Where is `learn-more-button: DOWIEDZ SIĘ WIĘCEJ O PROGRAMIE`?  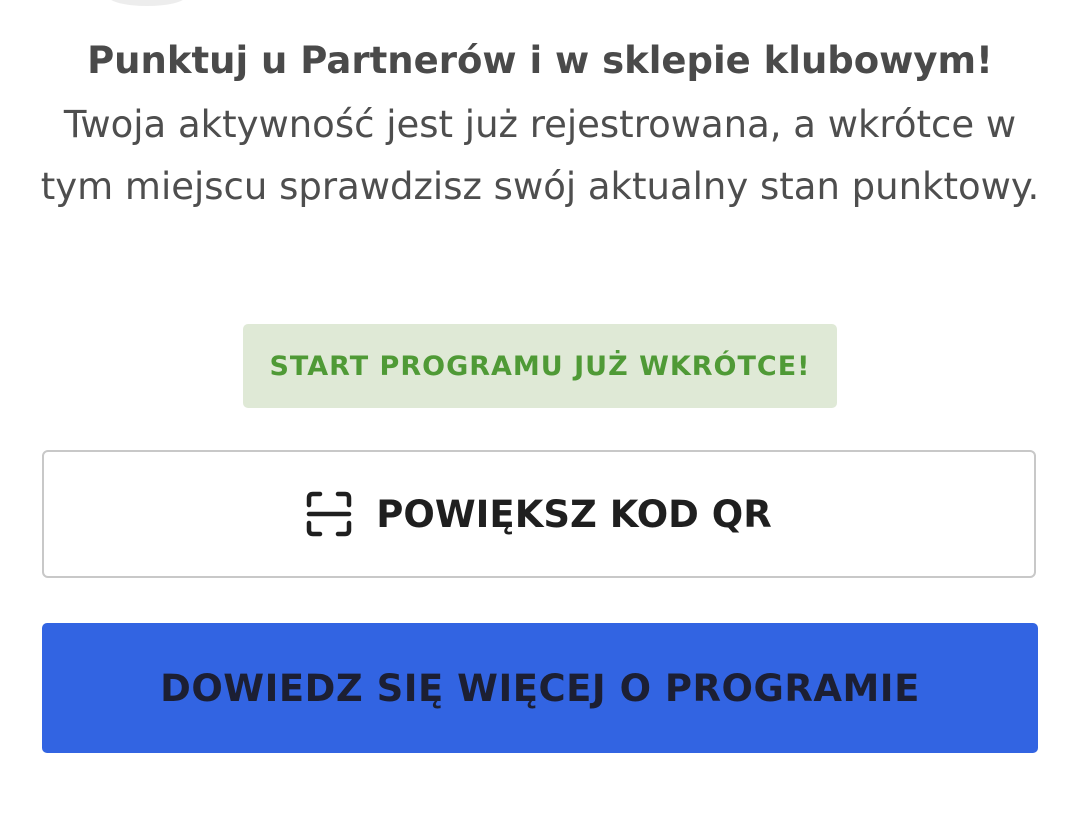
learn-more-button: DOWIEDZ SIĘ WIĘCEJ O PROGRAMIE is located at coordinates (540, 688).